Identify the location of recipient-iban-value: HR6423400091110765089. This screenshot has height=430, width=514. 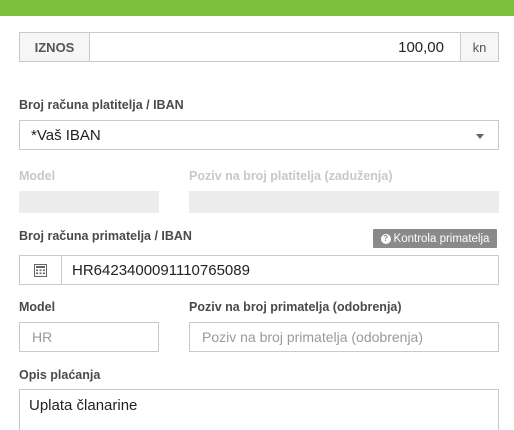
(161, 270).